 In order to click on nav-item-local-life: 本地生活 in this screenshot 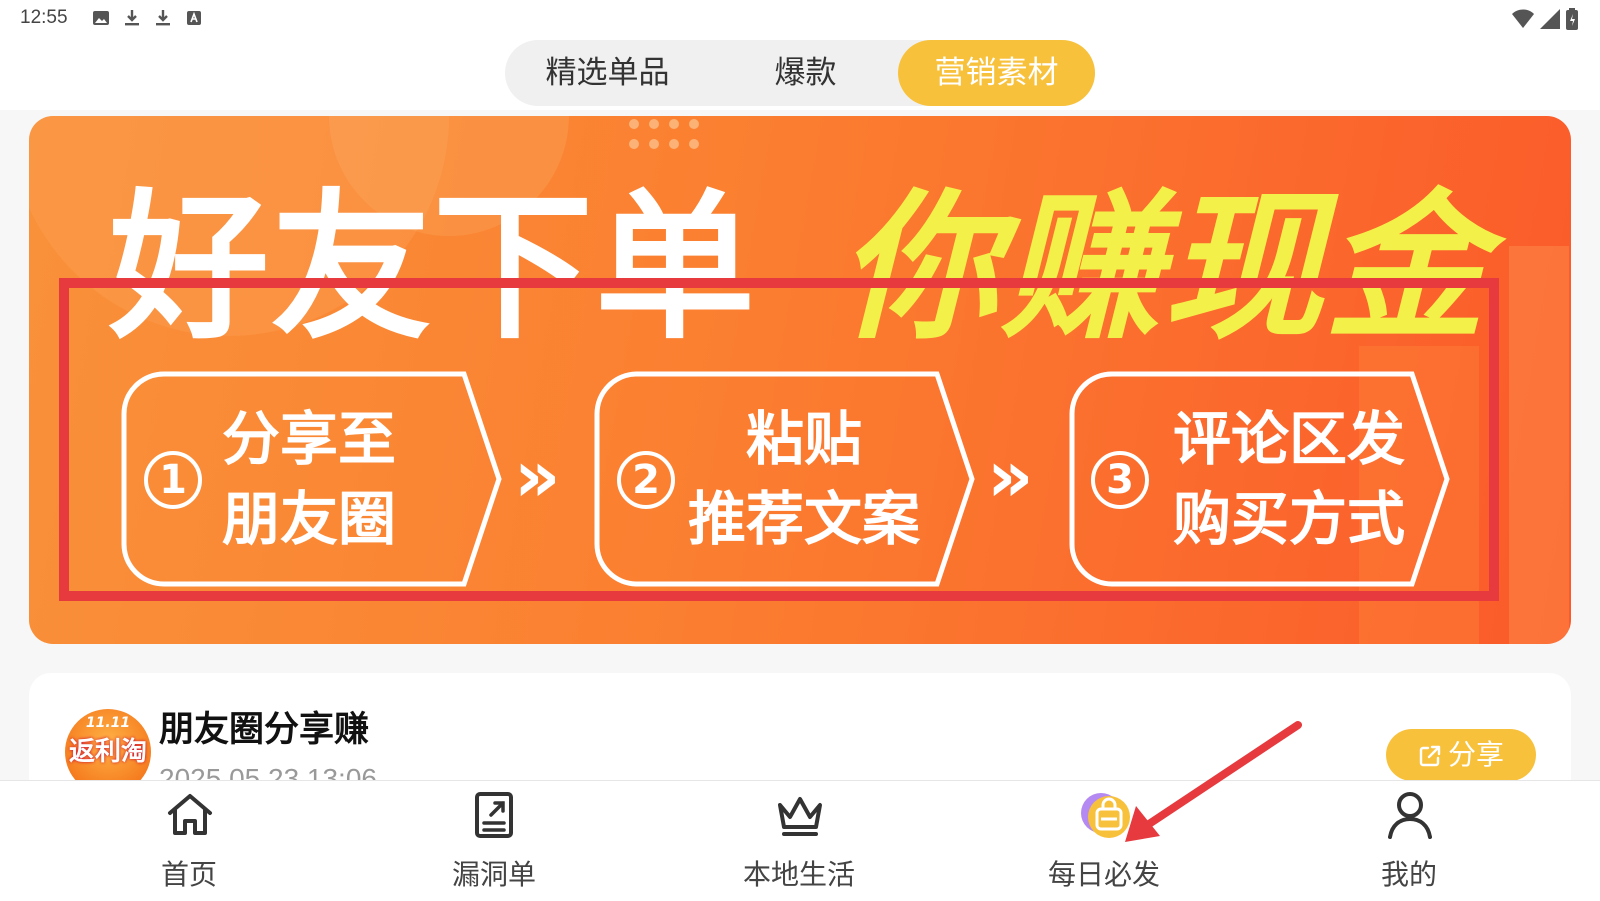, I will do `click(799, 841)`.